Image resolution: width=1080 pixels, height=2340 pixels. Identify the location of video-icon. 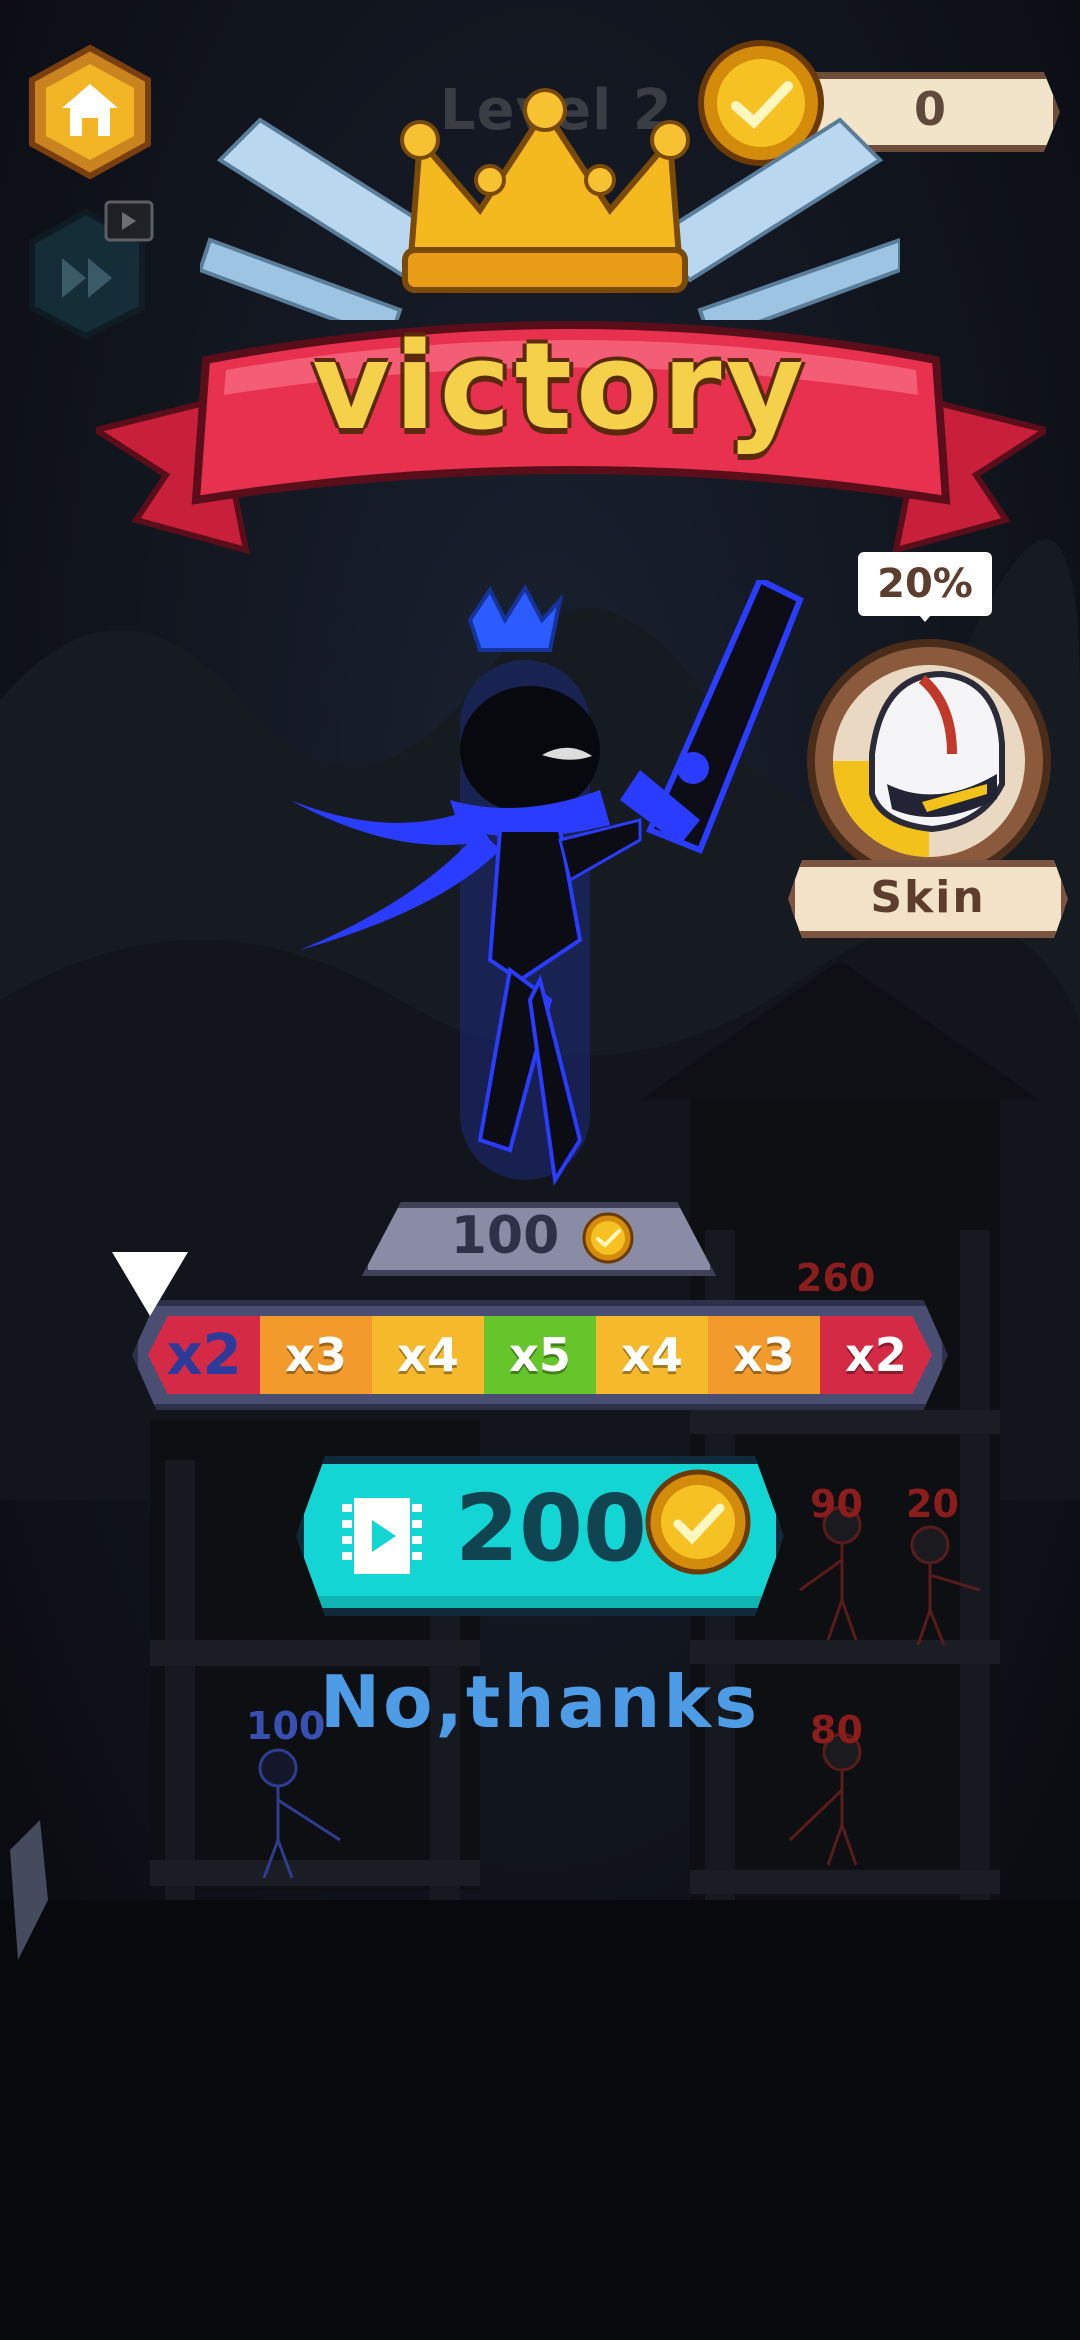
(382, 1536).